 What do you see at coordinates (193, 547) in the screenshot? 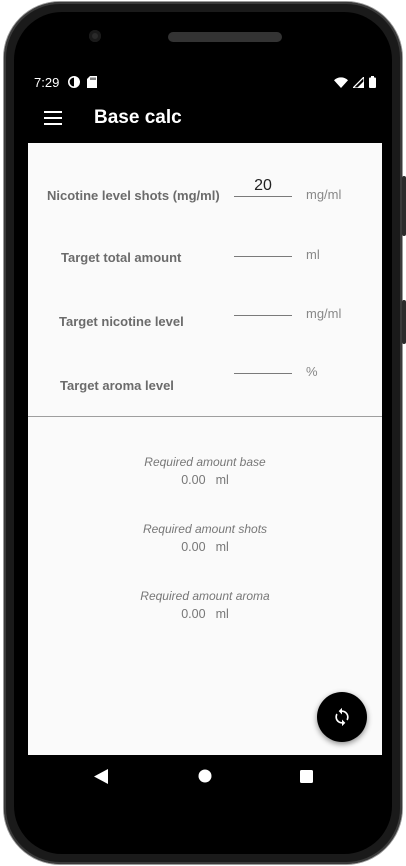
I see `result-shots-value: 0.00` at bounding box center [193, 547].